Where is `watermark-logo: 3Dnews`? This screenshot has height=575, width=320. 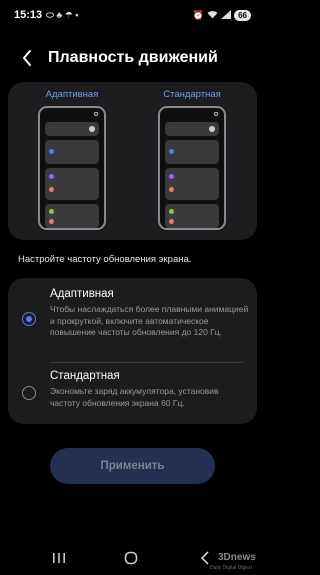
watermark-logo: 3Dnews is located at coordinates (237, 557).